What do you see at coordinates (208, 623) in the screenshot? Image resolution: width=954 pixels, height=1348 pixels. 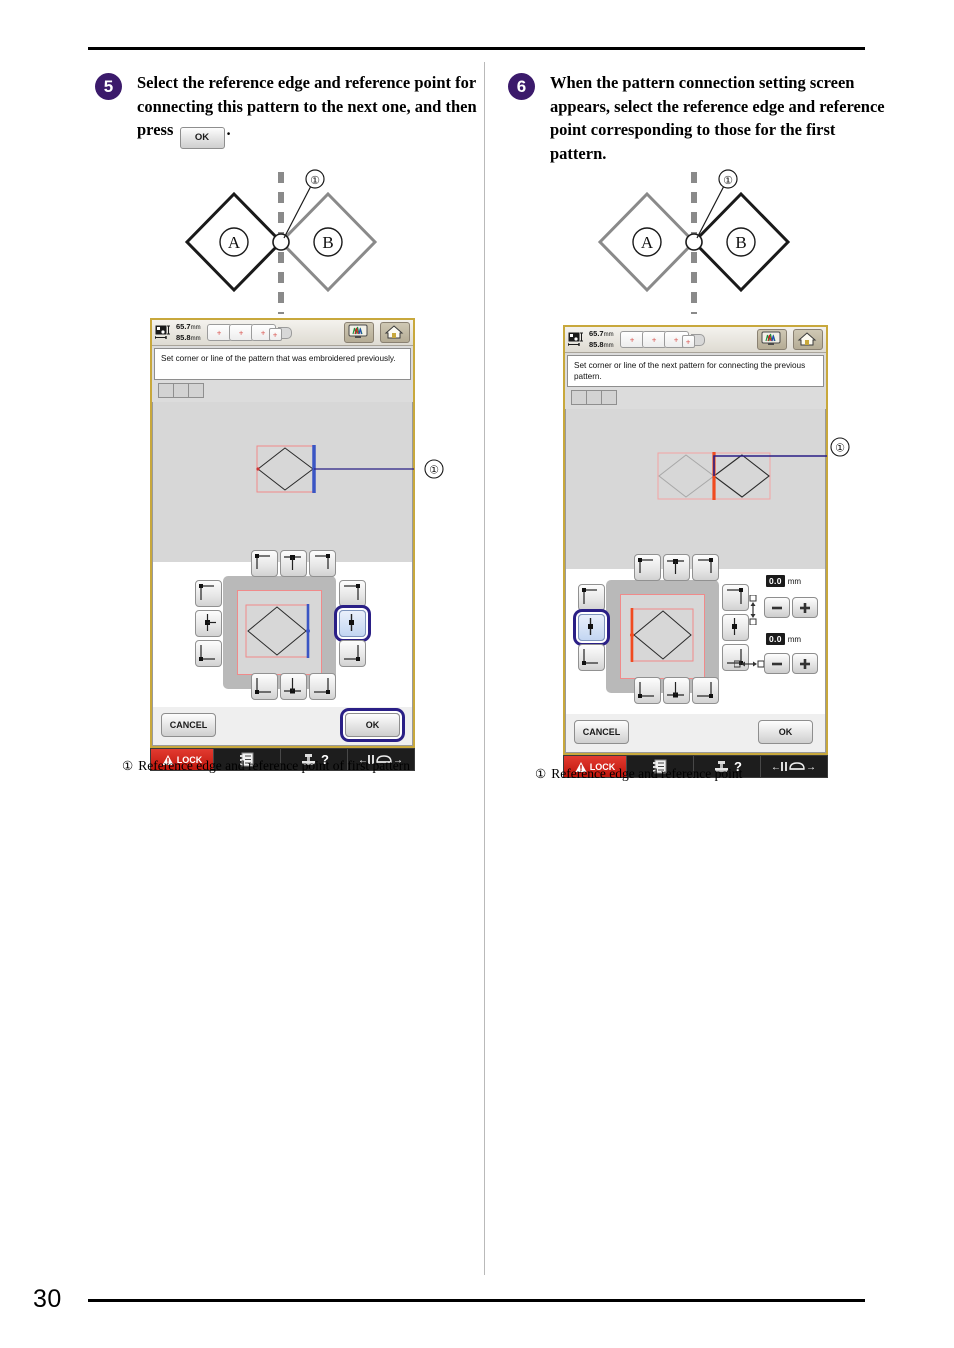 I see `edge-button-left-middle` at bounding box center [208, 623].